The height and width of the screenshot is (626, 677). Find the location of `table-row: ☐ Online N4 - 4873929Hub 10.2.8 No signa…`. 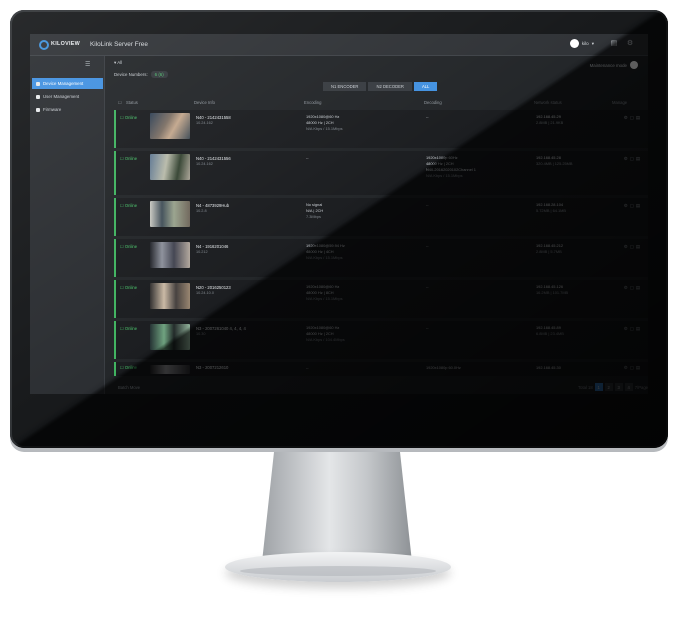

table-row: ☐ Online N4 - 4873929Hub 10.2.8 No signa… is located at coordinates (381, 217).